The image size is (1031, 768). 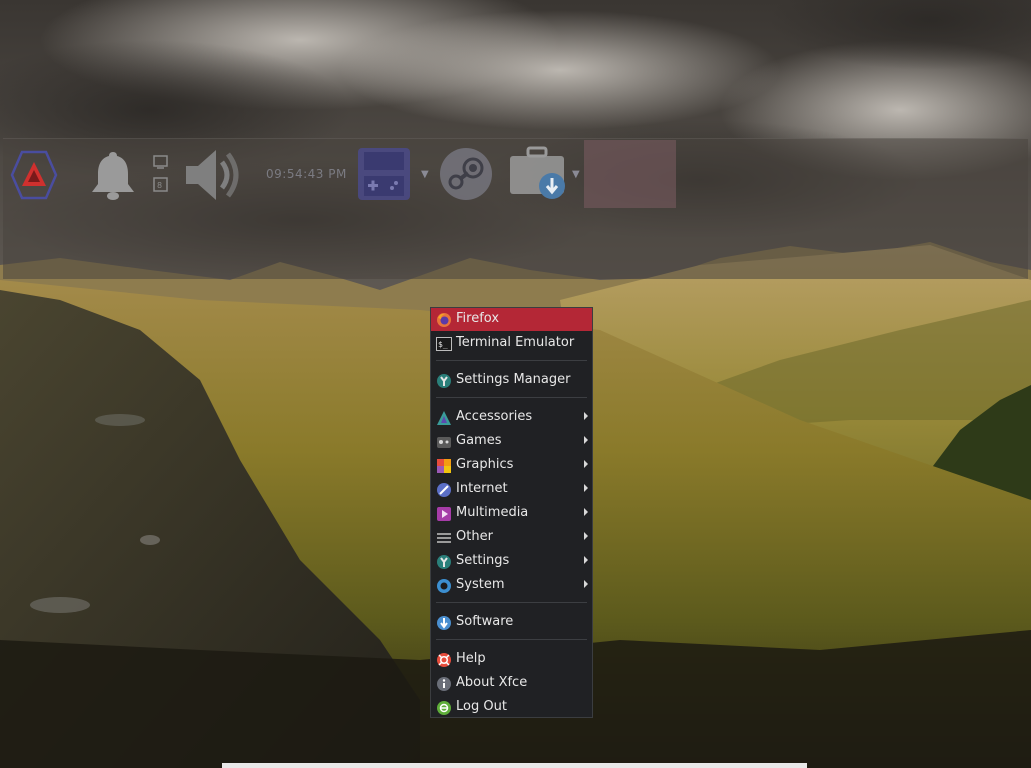 I want to click on software-icon, so click(x=444, y=623).